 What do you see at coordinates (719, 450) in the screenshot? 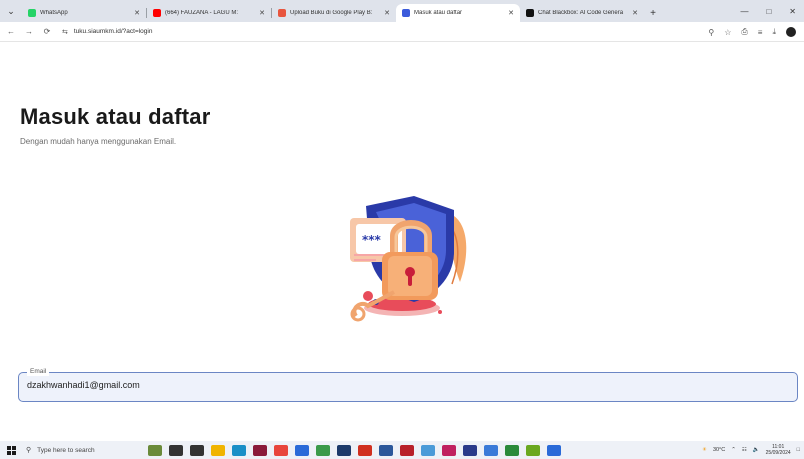
I see `weather-text: 30°C` at bounding box center [719, 450].